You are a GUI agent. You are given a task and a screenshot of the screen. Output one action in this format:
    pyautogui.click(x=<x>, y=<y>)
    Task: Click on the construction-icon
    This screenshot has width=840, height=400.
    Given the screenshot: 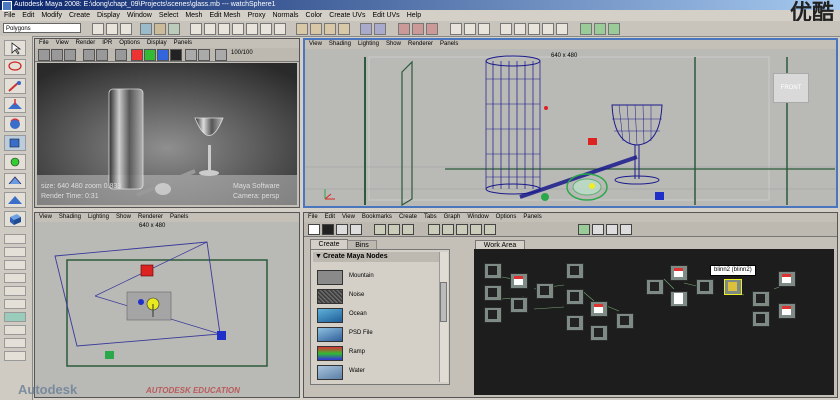 What is the action you would take?
    pyautogui.click(x=380, y=29)
    